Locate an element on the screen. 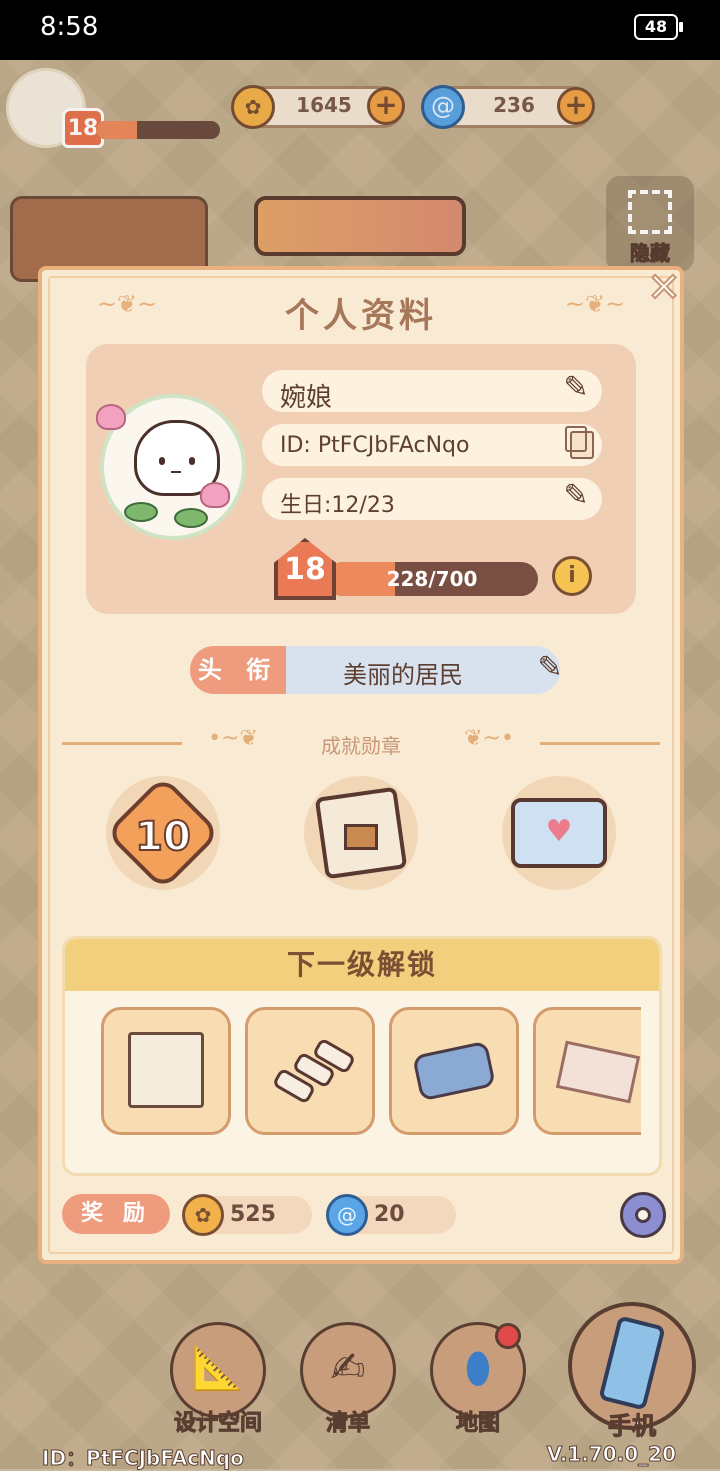  heart-icon: ♥ is located at coordinates (559, 831).